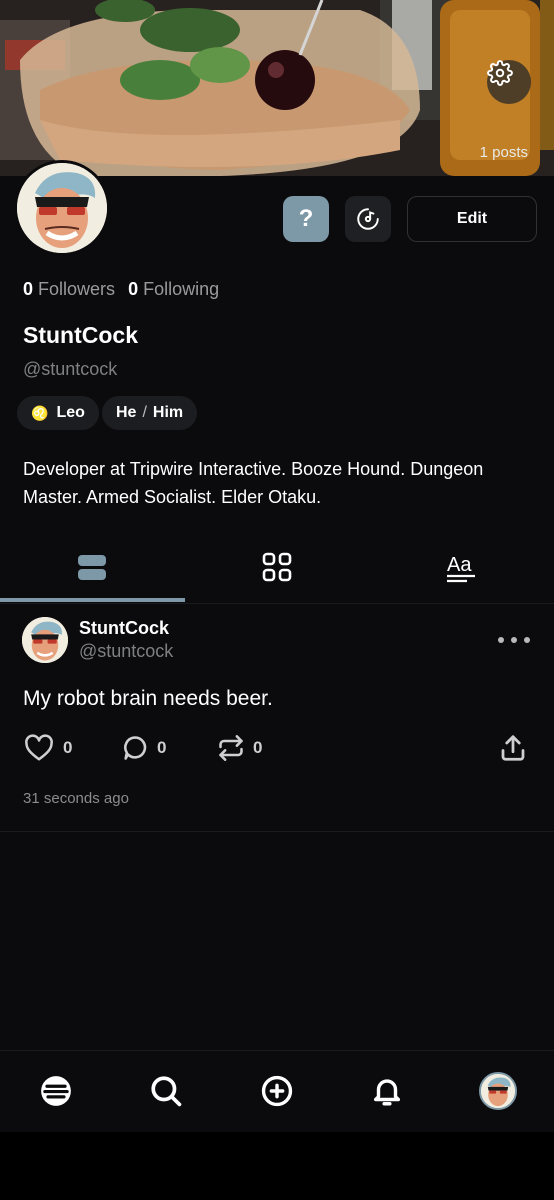 This screenshot has height=1200, width=554. I want to click on create-icon, so click(277, 1091).